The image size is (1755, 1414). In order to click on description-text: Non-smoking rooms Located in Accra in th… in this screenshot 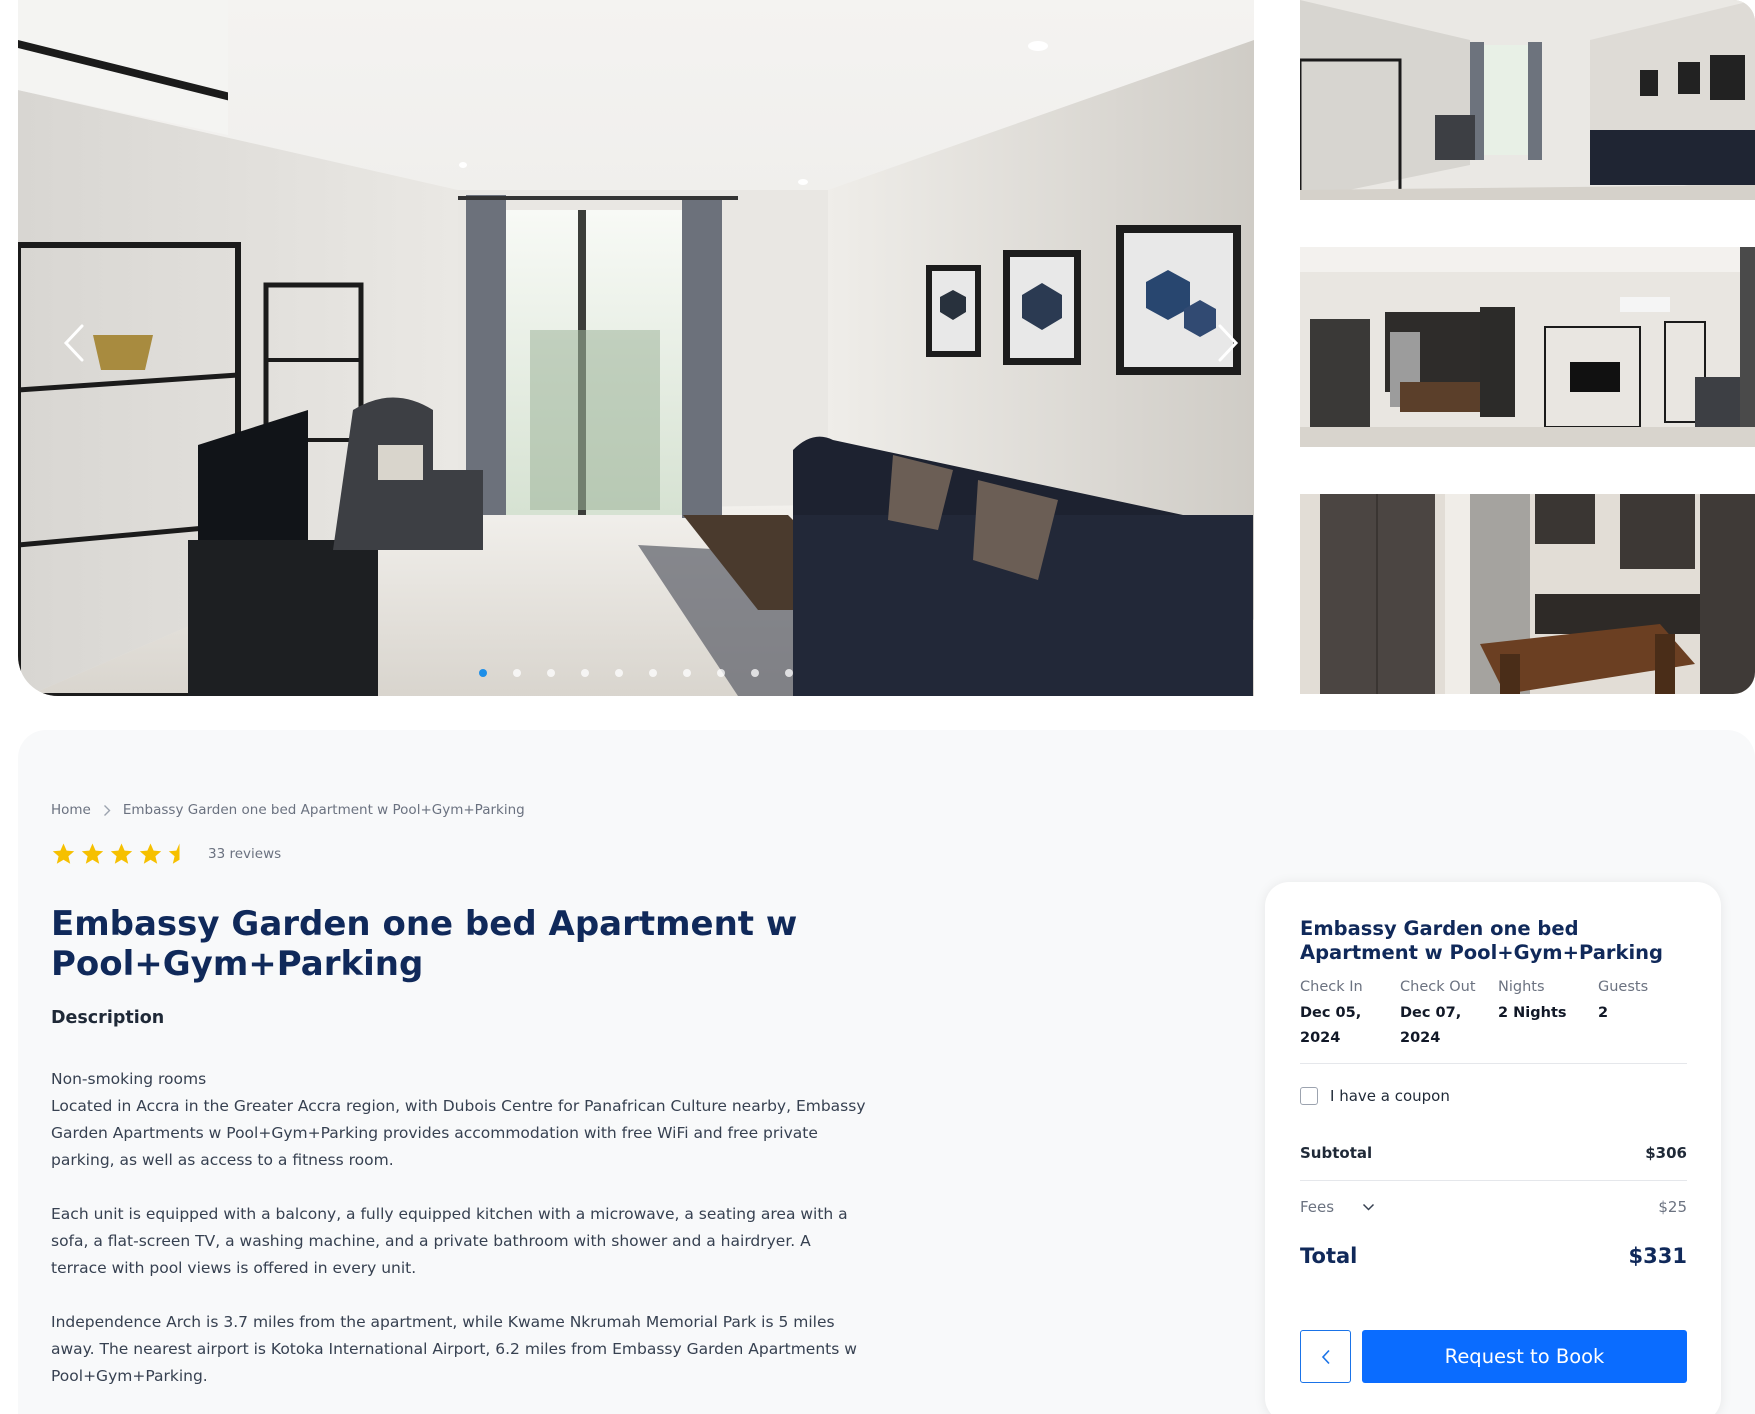, I will do `click(461, 1240)`.